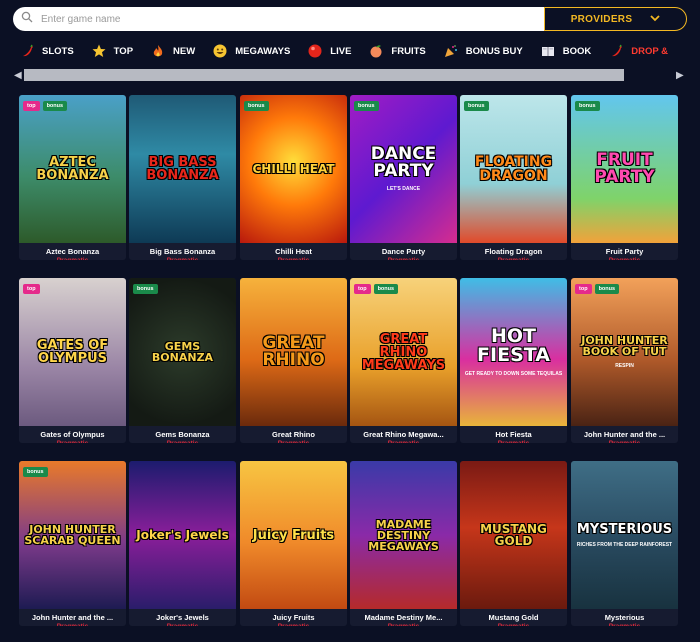 The image size is (700, 642). What do you see at coordinates (293, 434) in the screenshot?
I see `game-title: Great Rhino` at bounding box center [293, 434].